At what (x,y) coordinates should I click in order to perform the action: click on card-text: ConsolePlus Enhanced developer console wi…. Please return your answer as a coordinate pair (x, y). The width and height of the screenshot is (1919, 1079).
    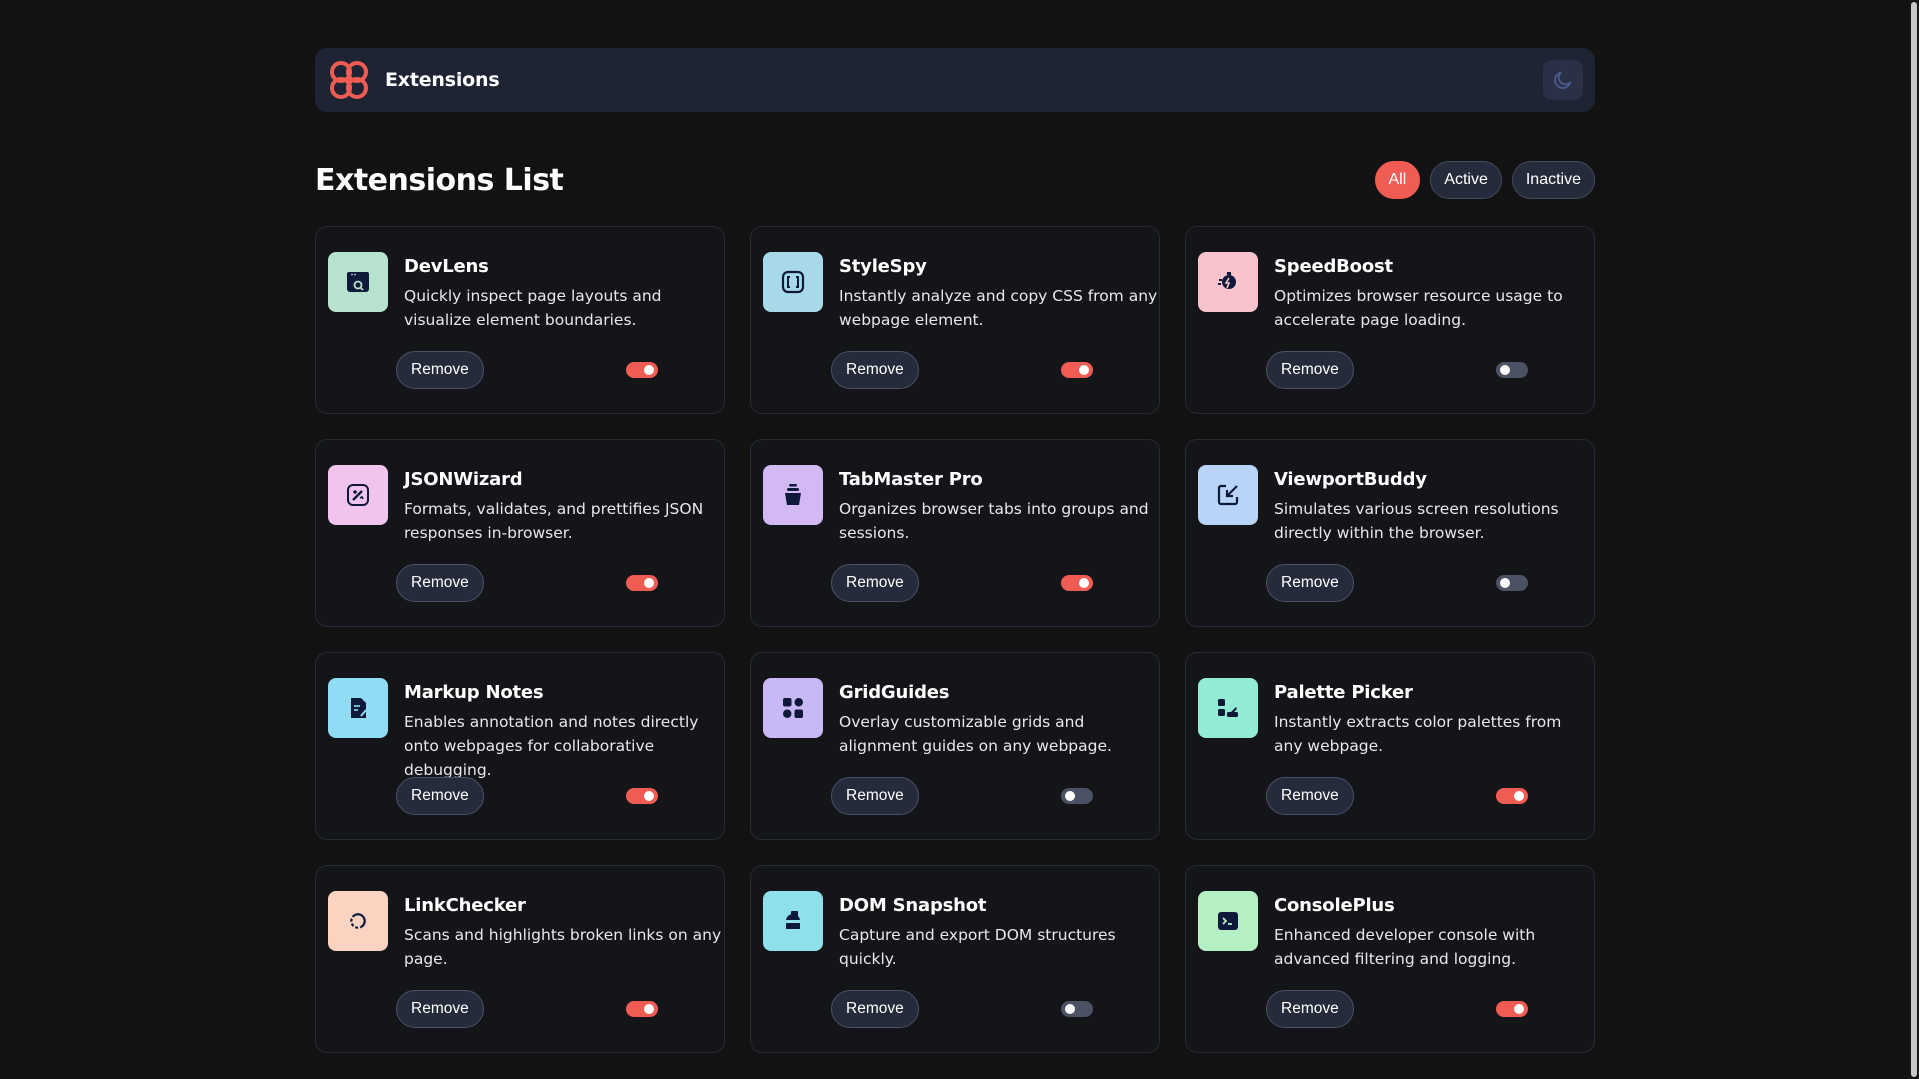
    Looking at the image, I should click on (1434, 930).